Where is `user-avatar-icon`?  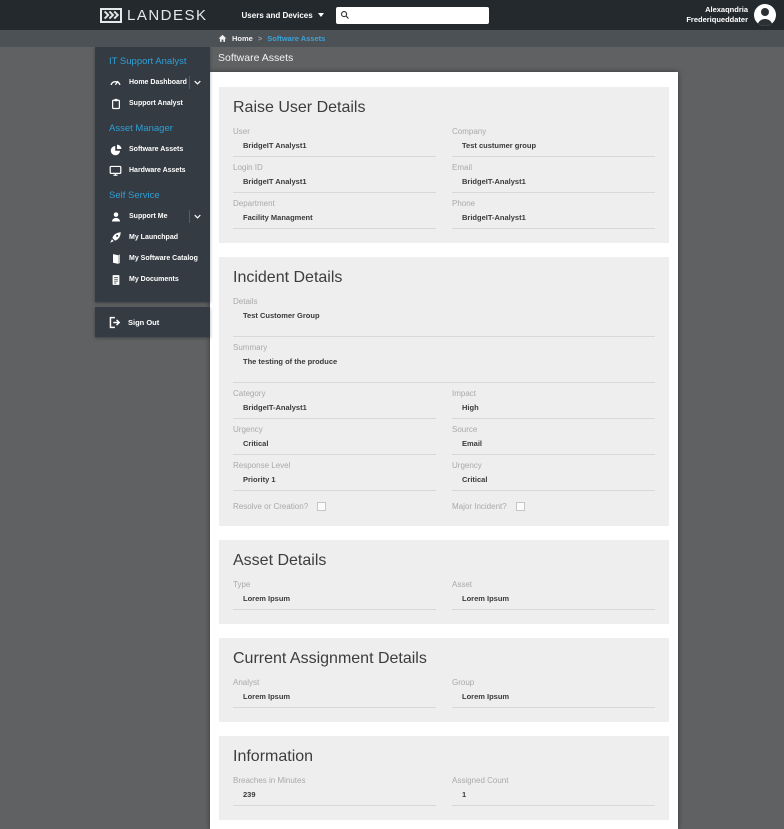 user-avatar-icon is located at coordinates (765, 15).